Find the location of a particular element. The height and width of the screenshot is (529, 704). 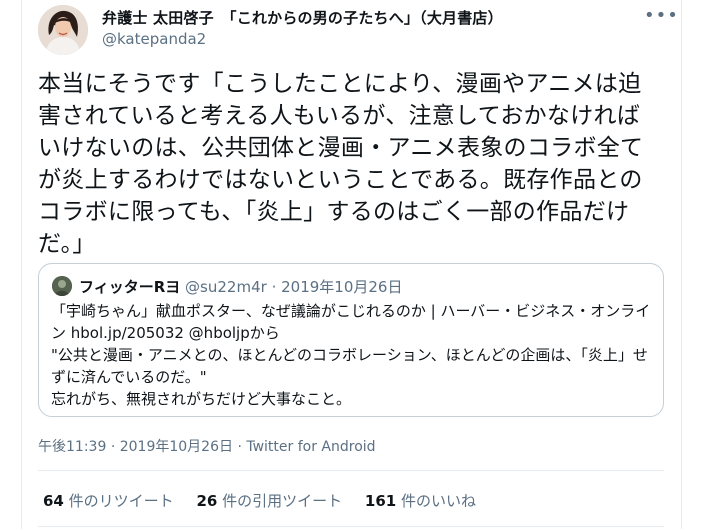

tweet-stats: 64 件のリツイート 26 件の引用ツイート 161 件のいいね is located at coordinates (268, 500).